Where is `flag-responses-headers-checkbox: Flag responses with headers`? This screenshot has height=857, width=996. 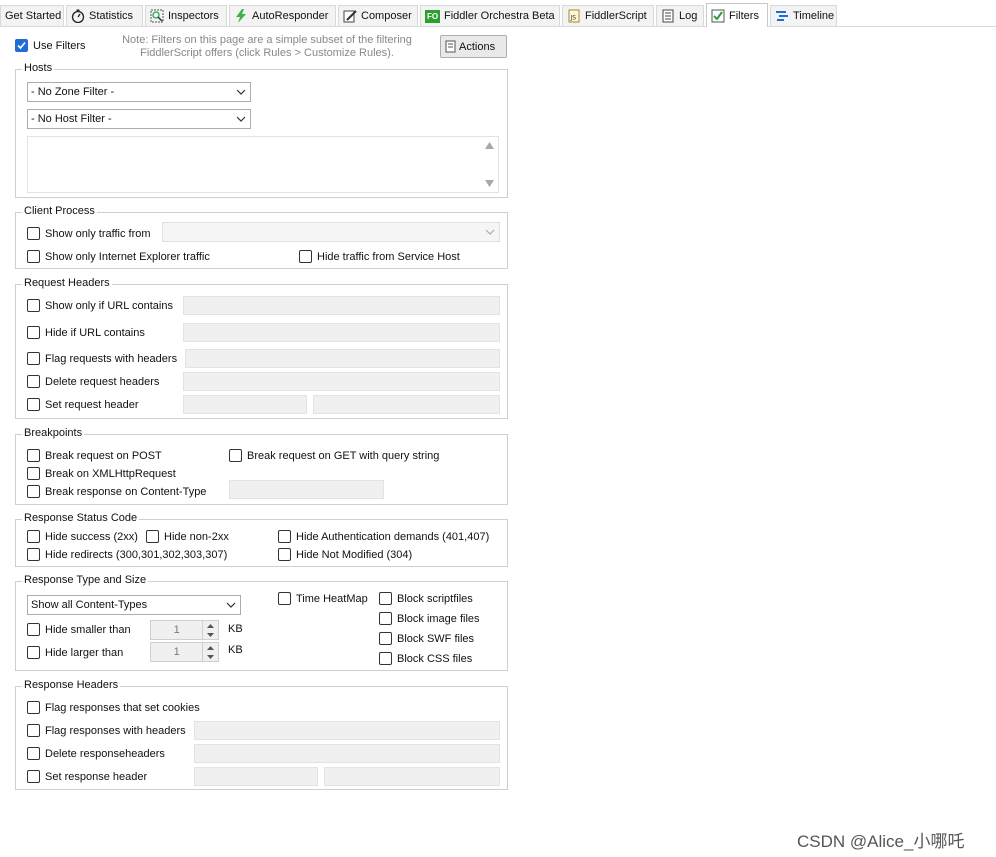 flag-responses-headers-checkbox: Flag responses with headers is located at coordinates (106, 730).